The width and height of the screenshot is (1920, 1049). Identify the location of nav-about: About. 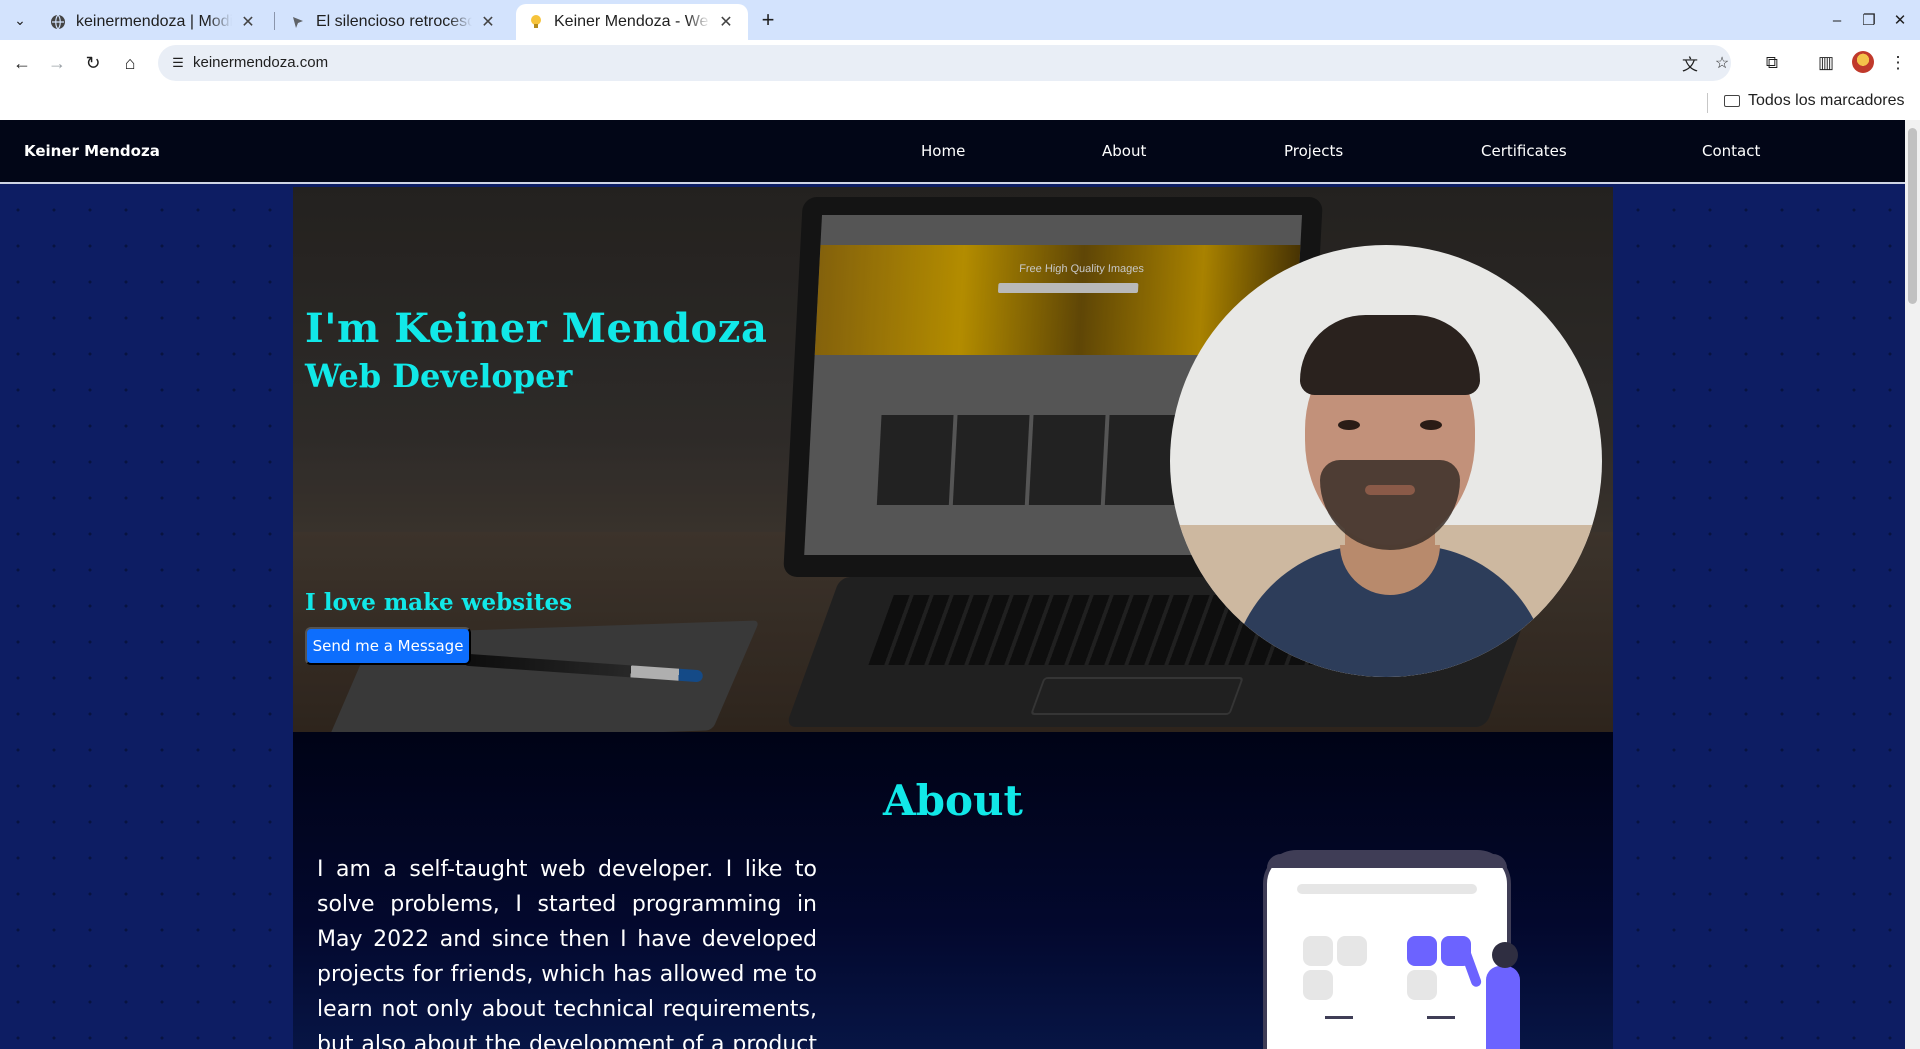
(1124, 151).